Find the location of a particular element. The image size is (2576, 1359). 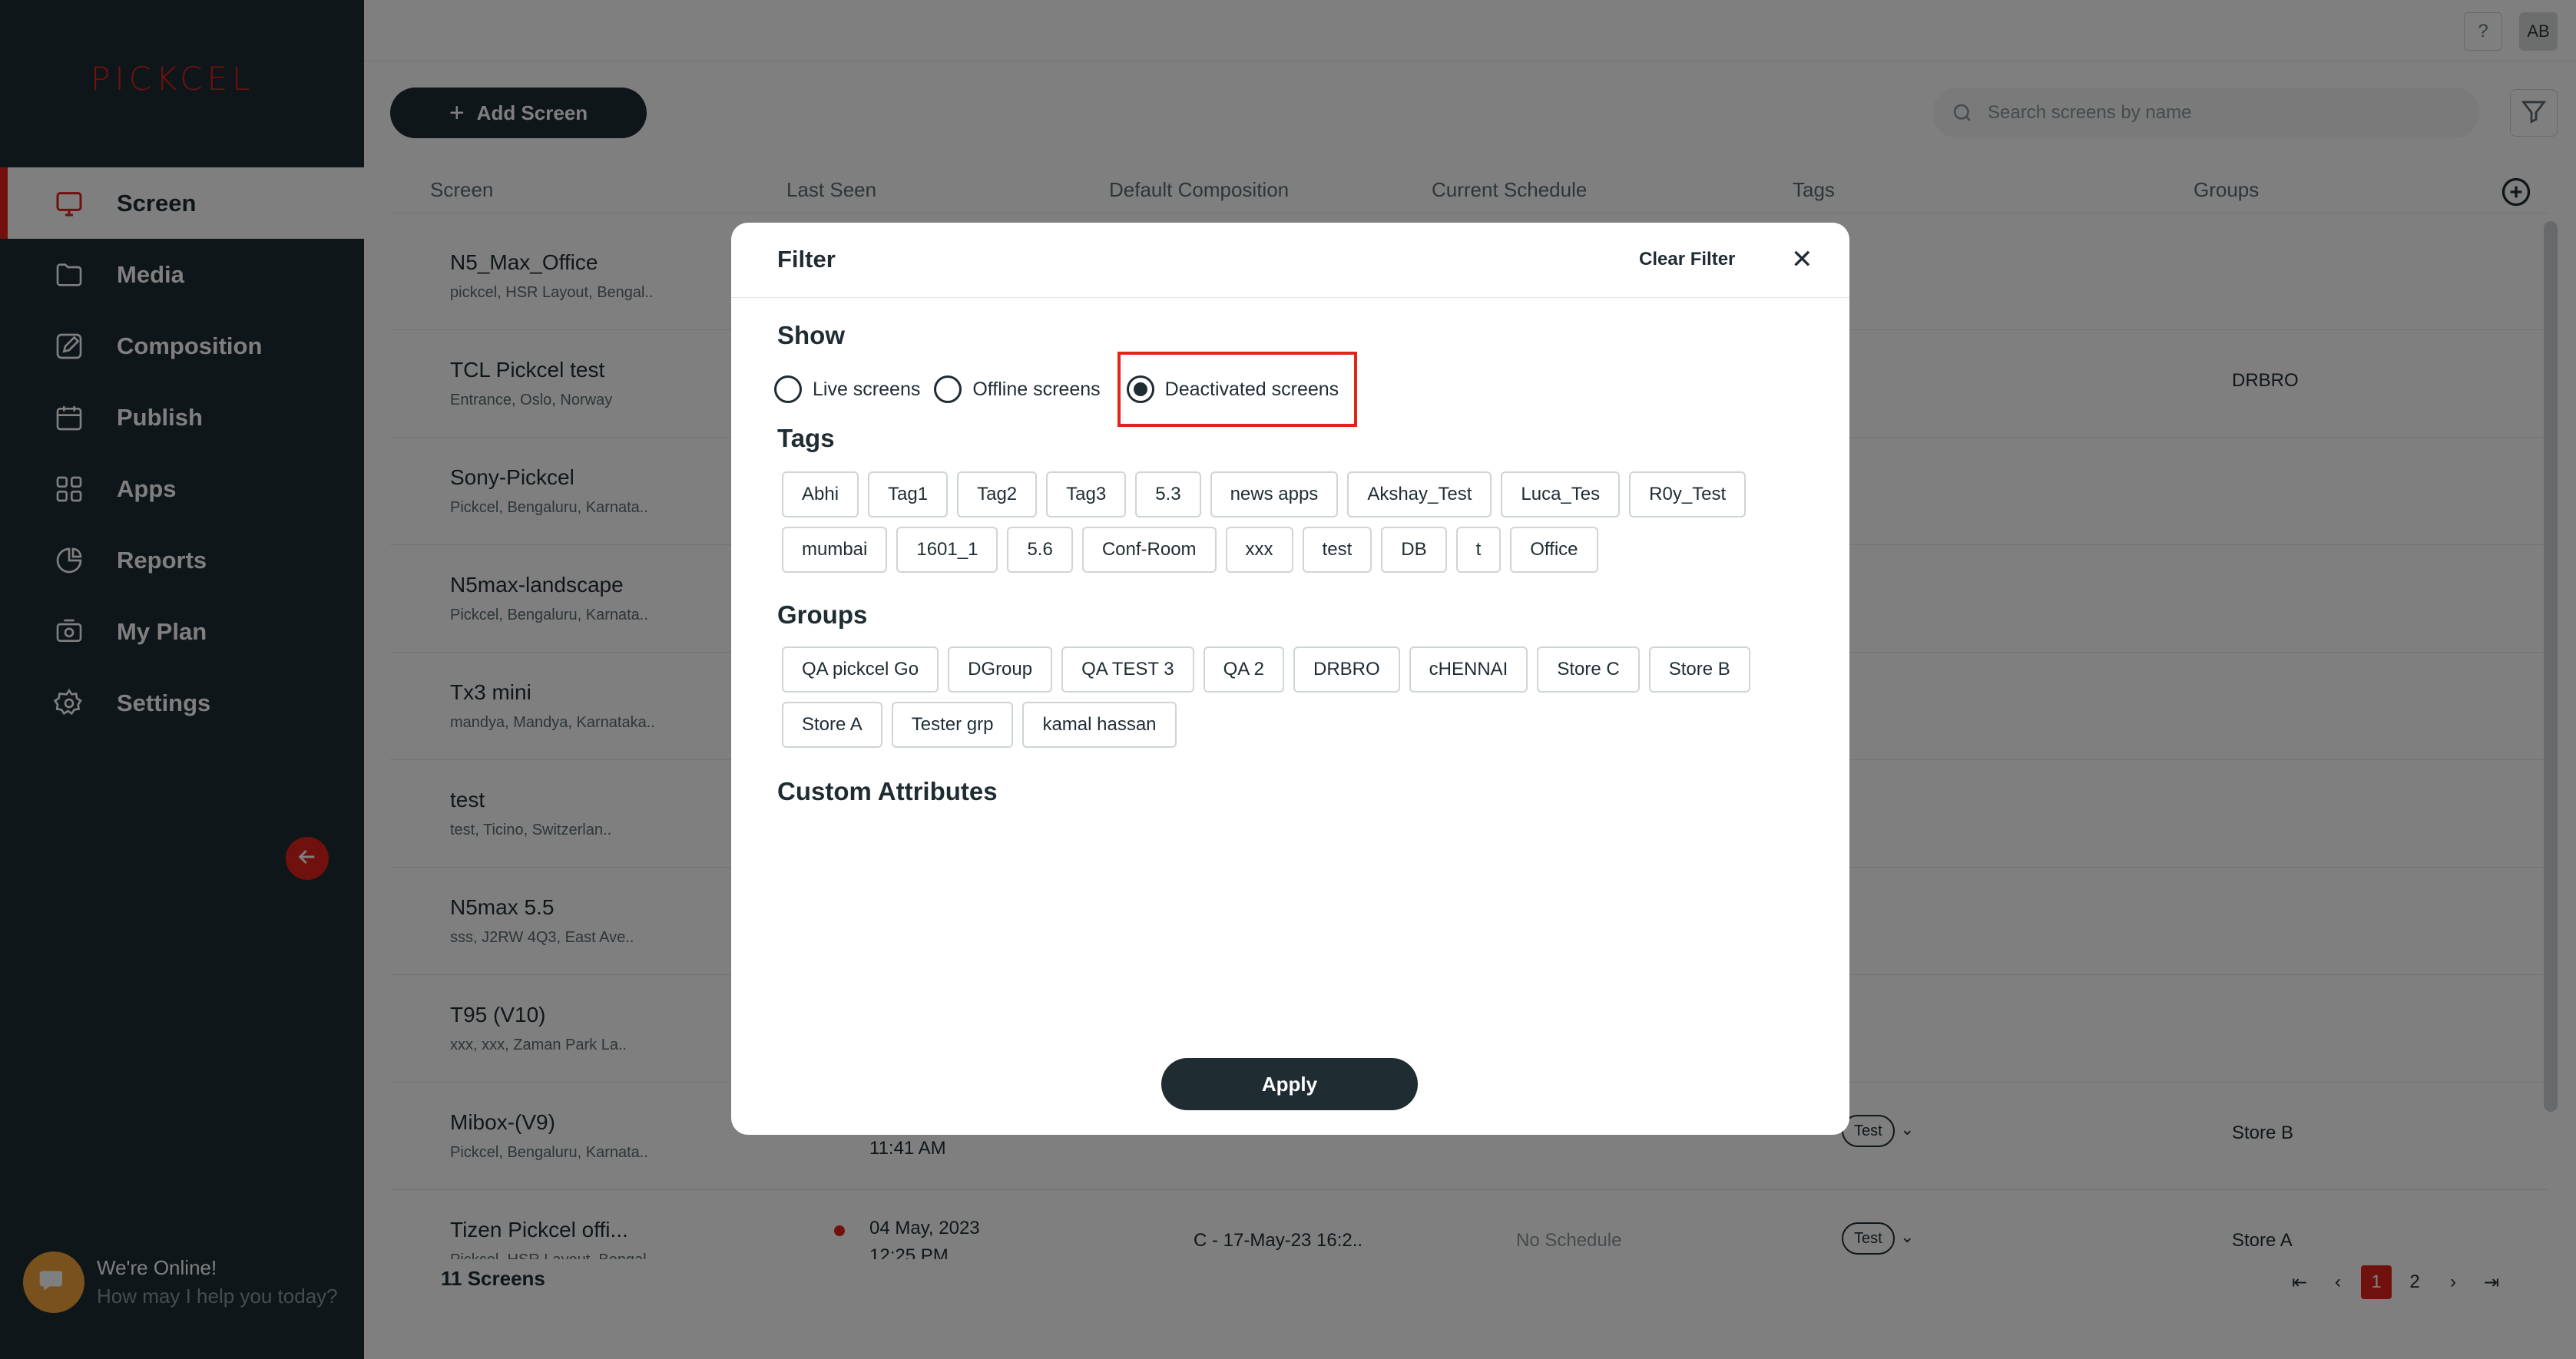

close-icon: ✕ is located at coordinates (1802, 259).